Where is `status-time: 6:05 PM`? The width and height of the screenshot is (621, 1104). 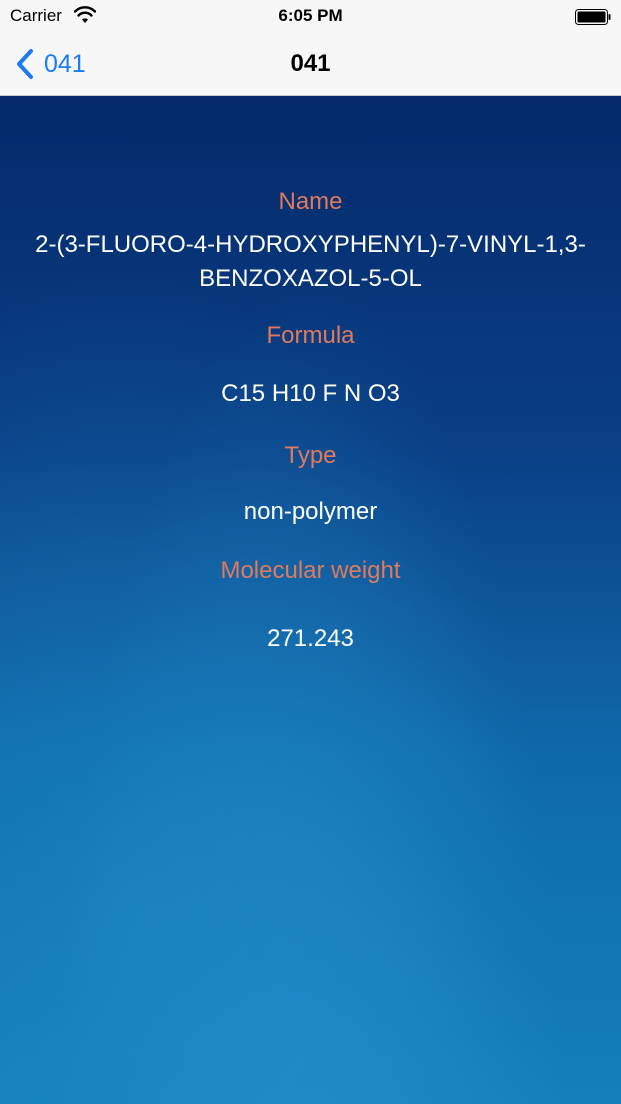 status-time: 6:05 PM is located at coordinates (310, 15).